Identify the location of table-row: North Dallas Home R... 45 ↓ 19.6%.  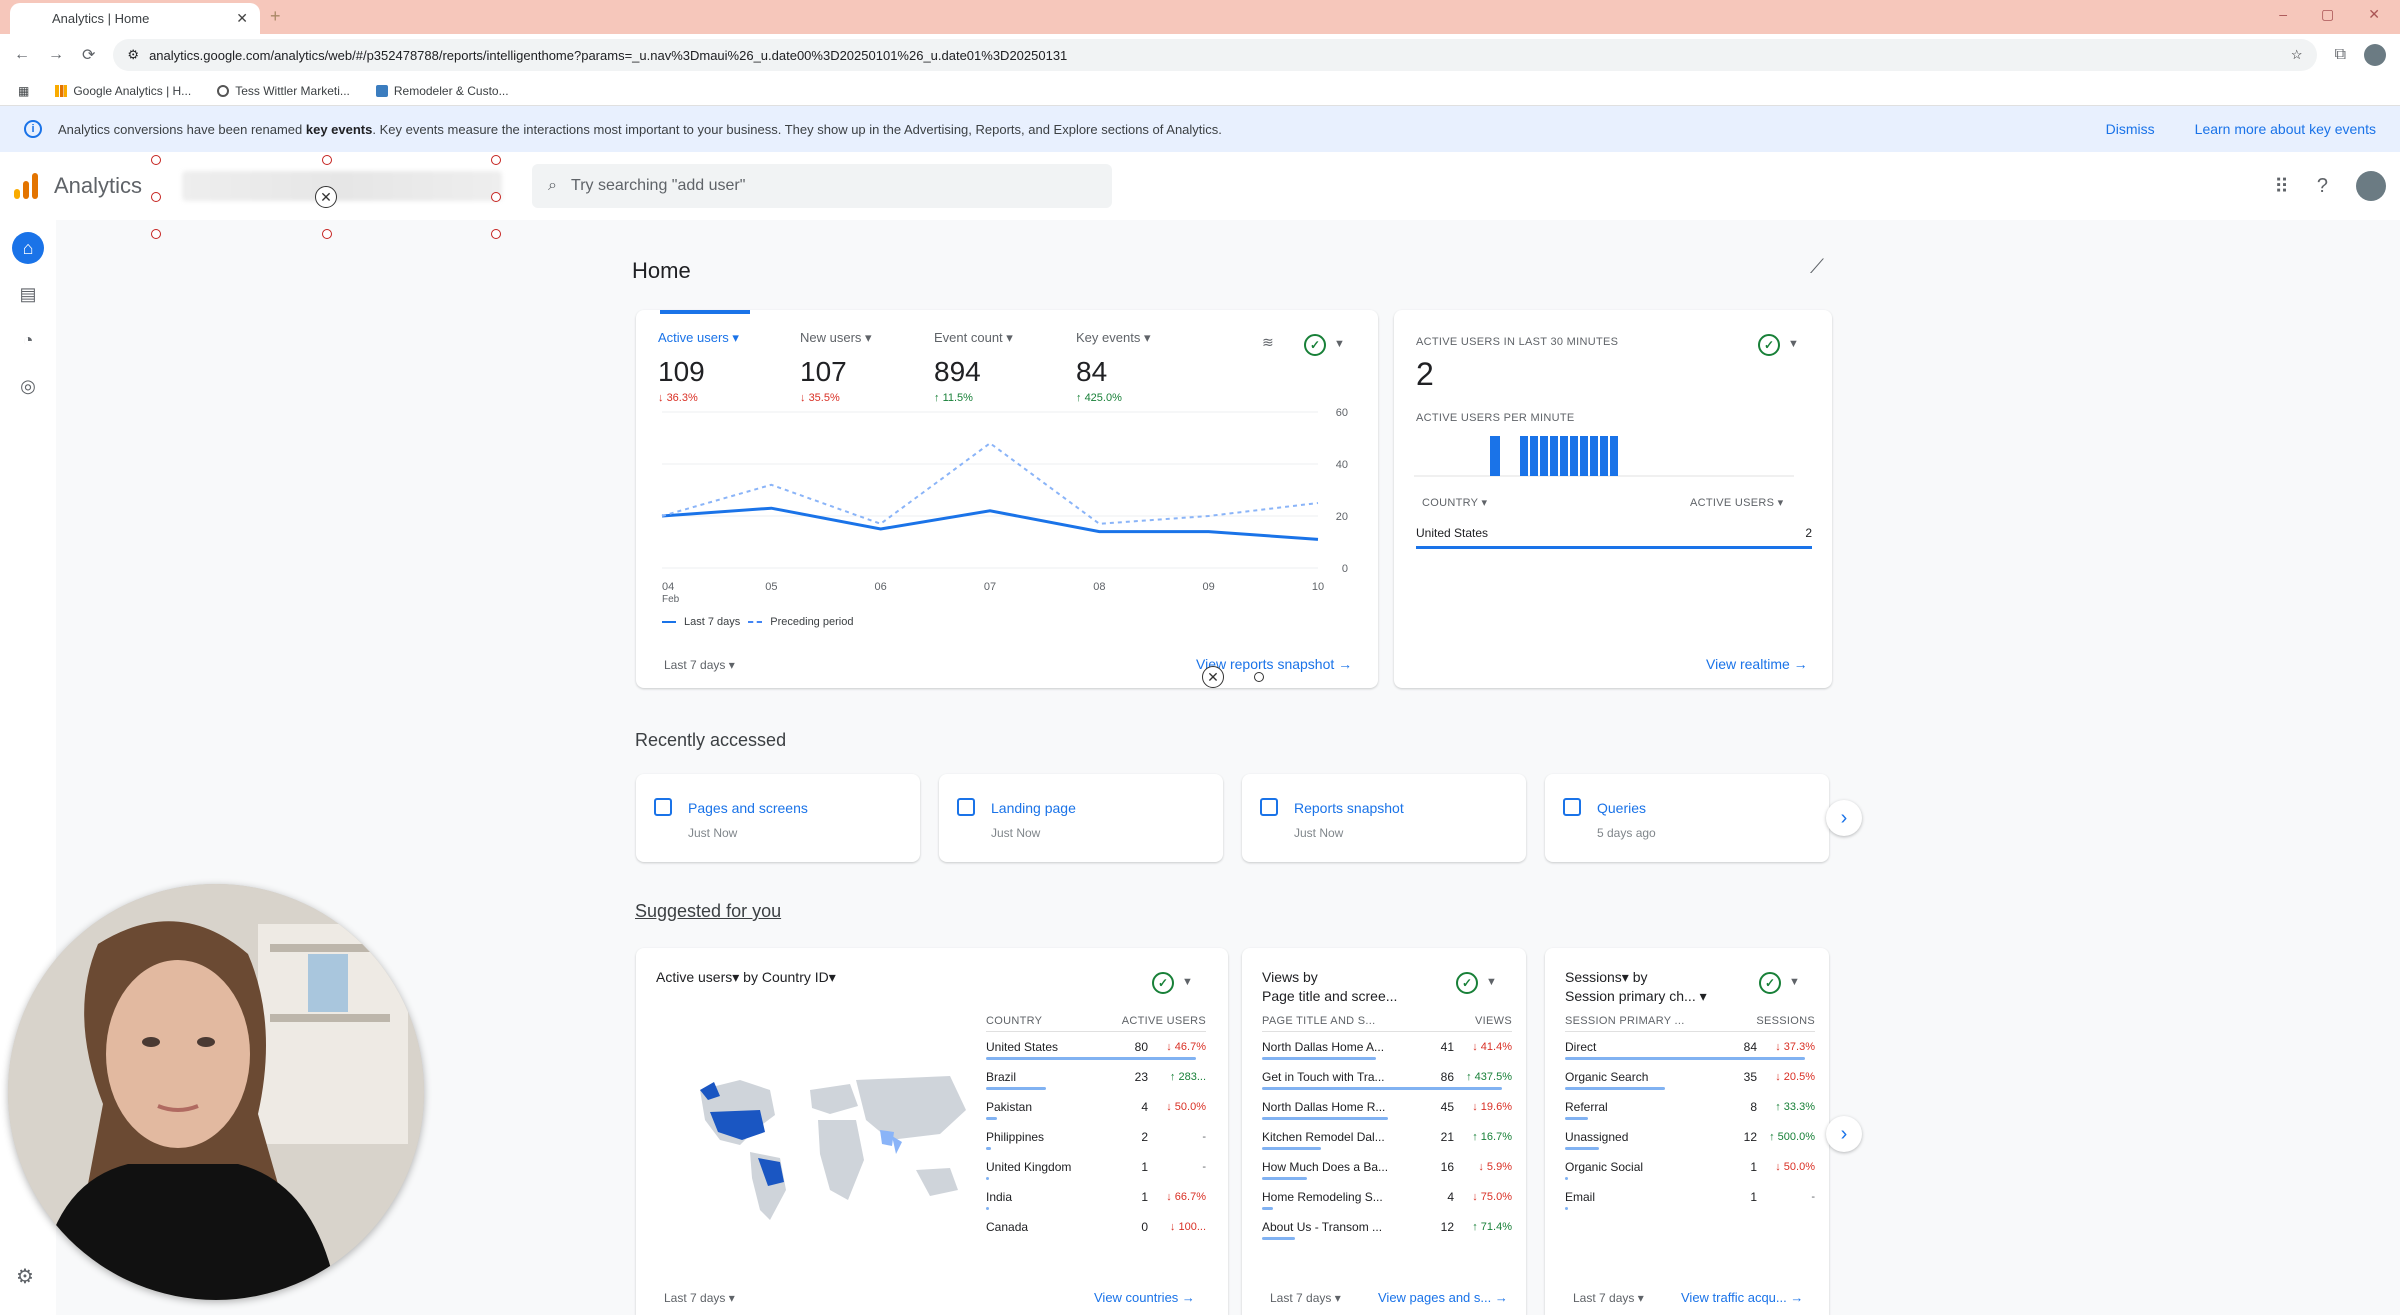
(1387, 1107).